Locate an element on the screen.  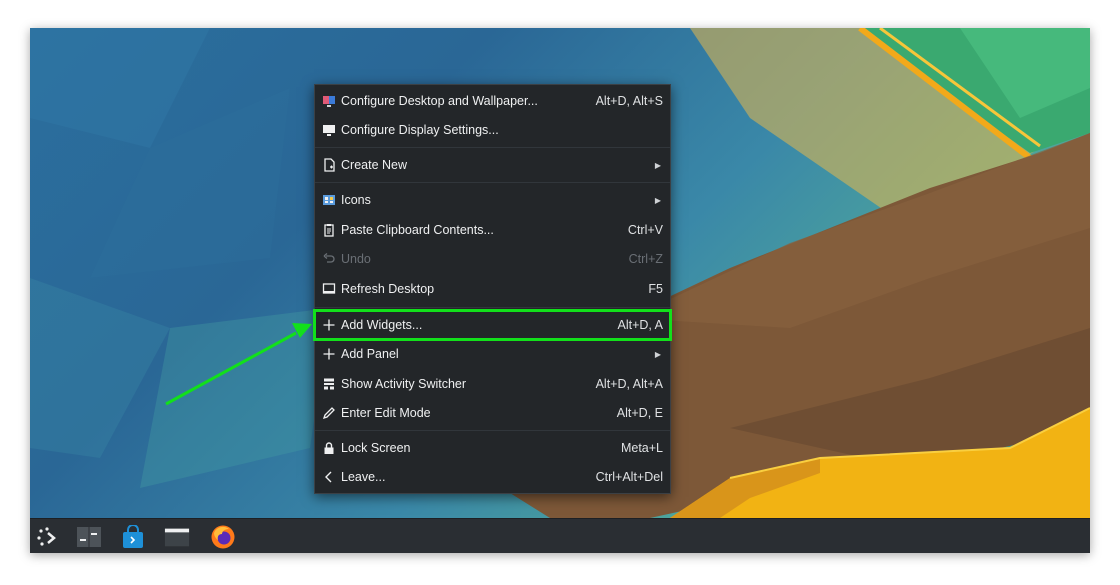
menu-item-undo: Undo Ctrl+Z is located at coordinates (492, 259).